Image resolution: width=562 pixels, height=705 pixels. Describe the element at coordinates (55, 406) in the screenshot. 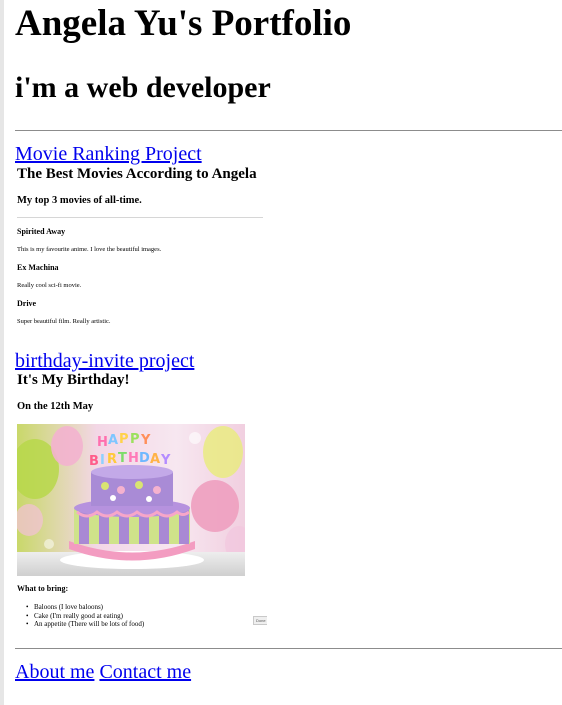

I see `birthday-date: On the 12th May` at that location.